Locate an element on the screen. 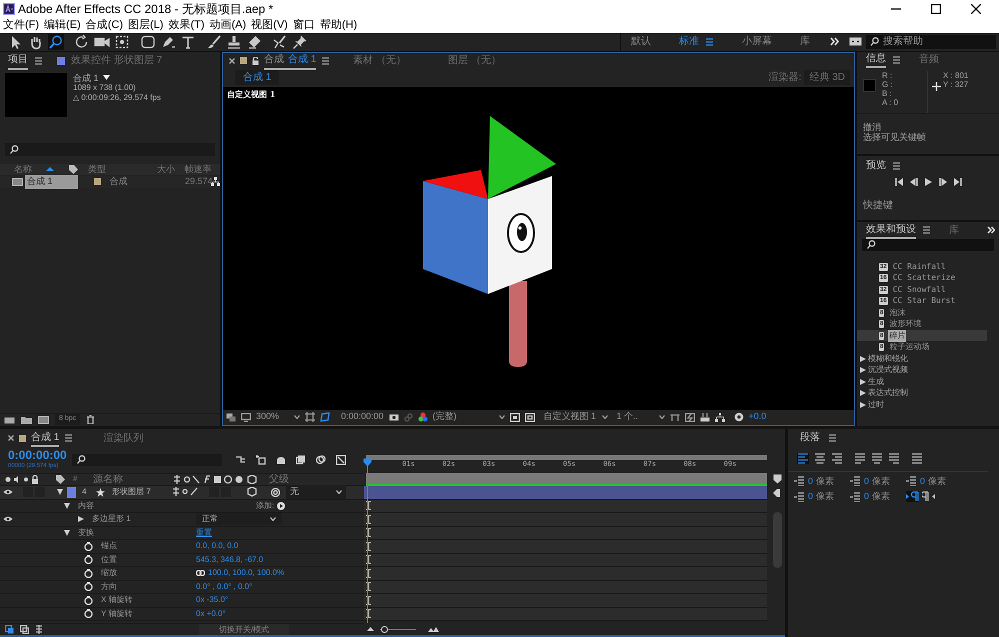 The width and height of the screenshot is (999, 637). column-header: 大小 is located at coordinates (166, 169).